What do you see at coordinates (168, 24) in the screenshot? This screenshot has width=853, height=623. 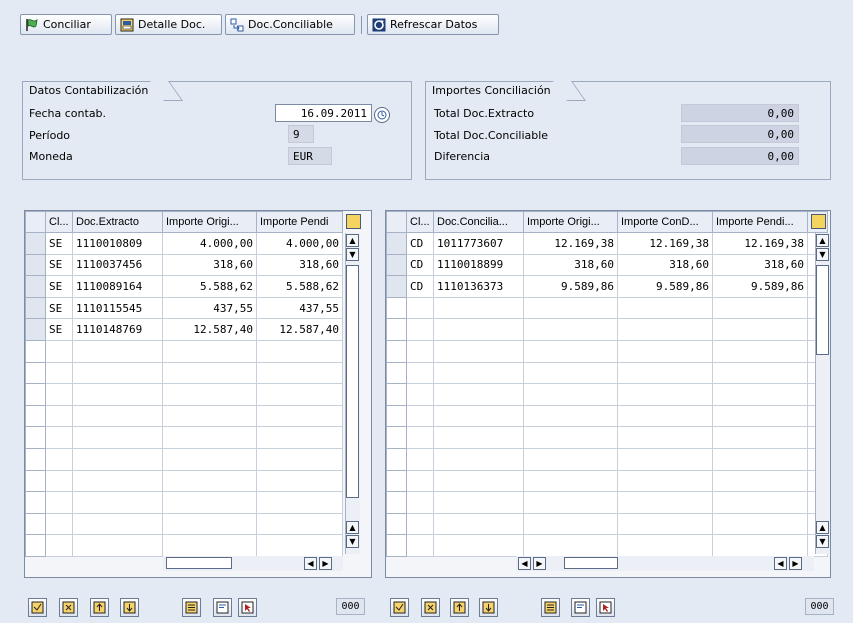 I see `detalle-doc-button: Detalle Doc.` at bounding box center [168, 24].